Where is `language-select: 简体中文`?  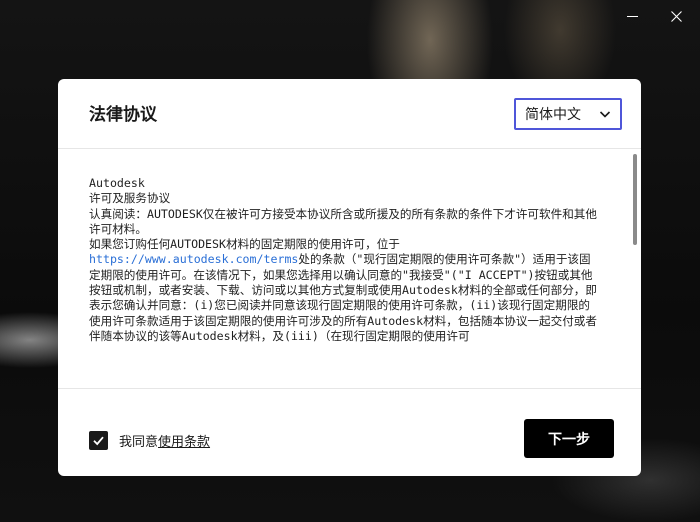 language-select: 简体中文 is located at coordinates (568, 114).